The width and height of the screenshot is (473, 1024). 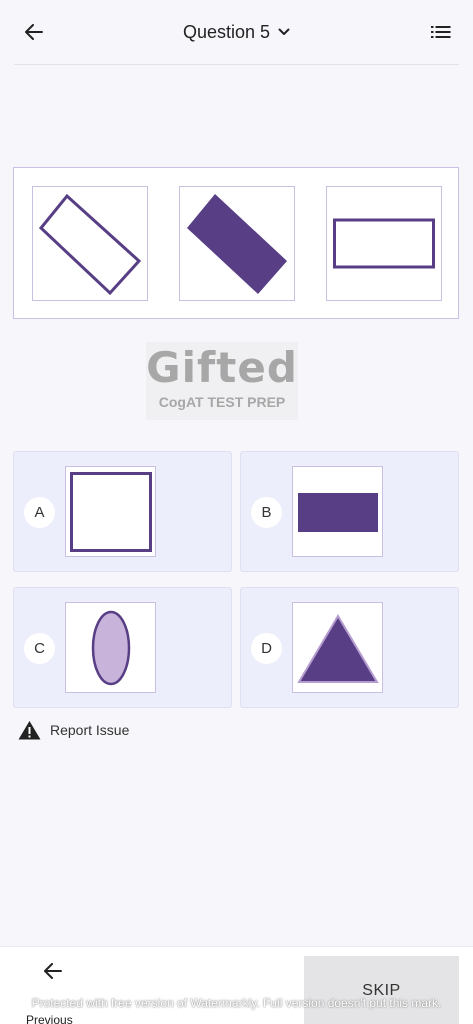 What do you see at coordinates (49, 1018) in the screenshot?
I see `previous-label: Previous` at bounding box center [49, 1018].